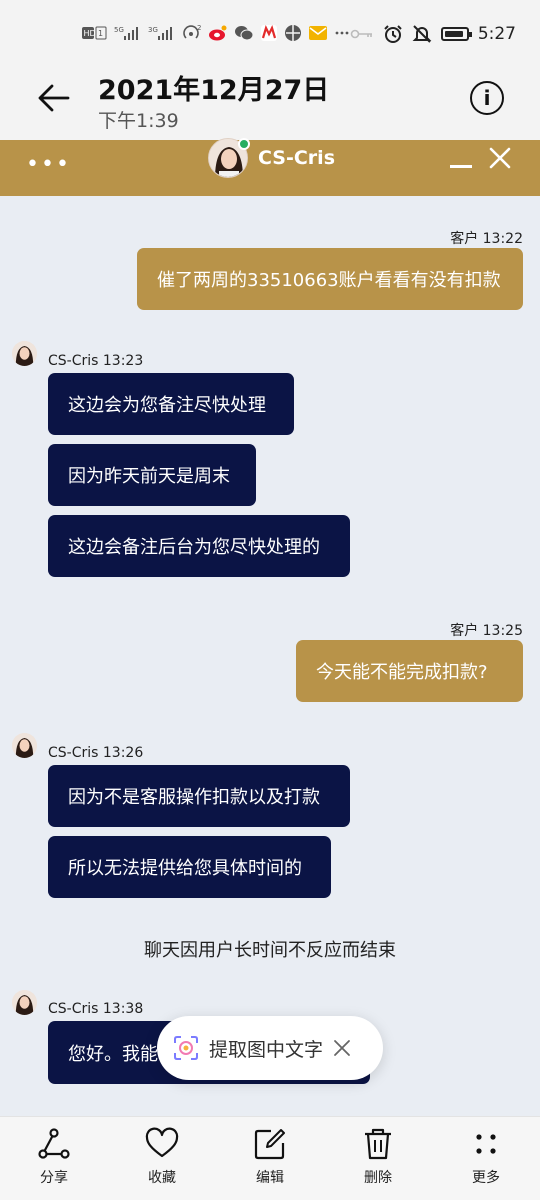  I want to click on extract-text-button: 提取图中文字, so click(270, 1048).